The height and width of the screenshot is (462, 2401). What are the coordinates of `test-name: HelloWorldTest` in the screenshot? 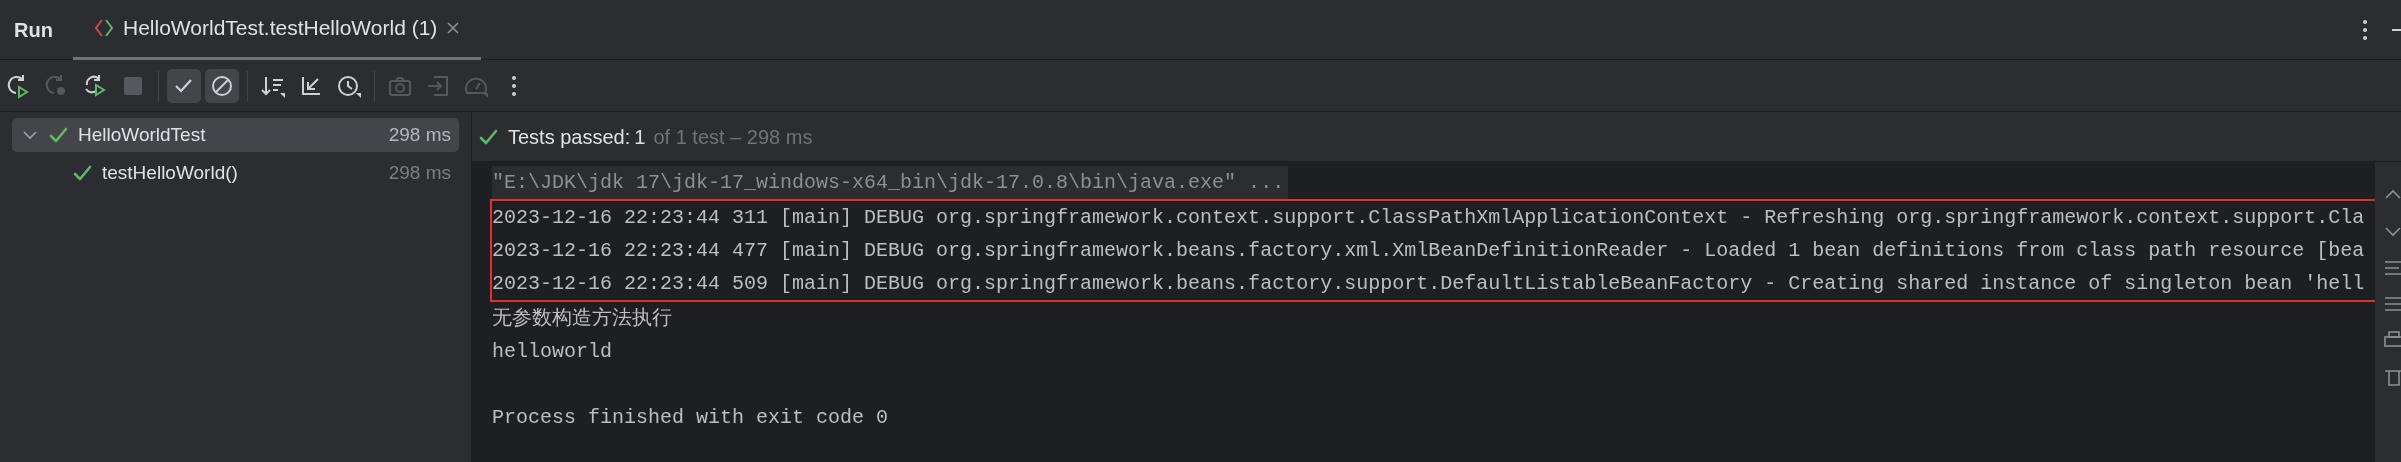 It's located at (142, 134).